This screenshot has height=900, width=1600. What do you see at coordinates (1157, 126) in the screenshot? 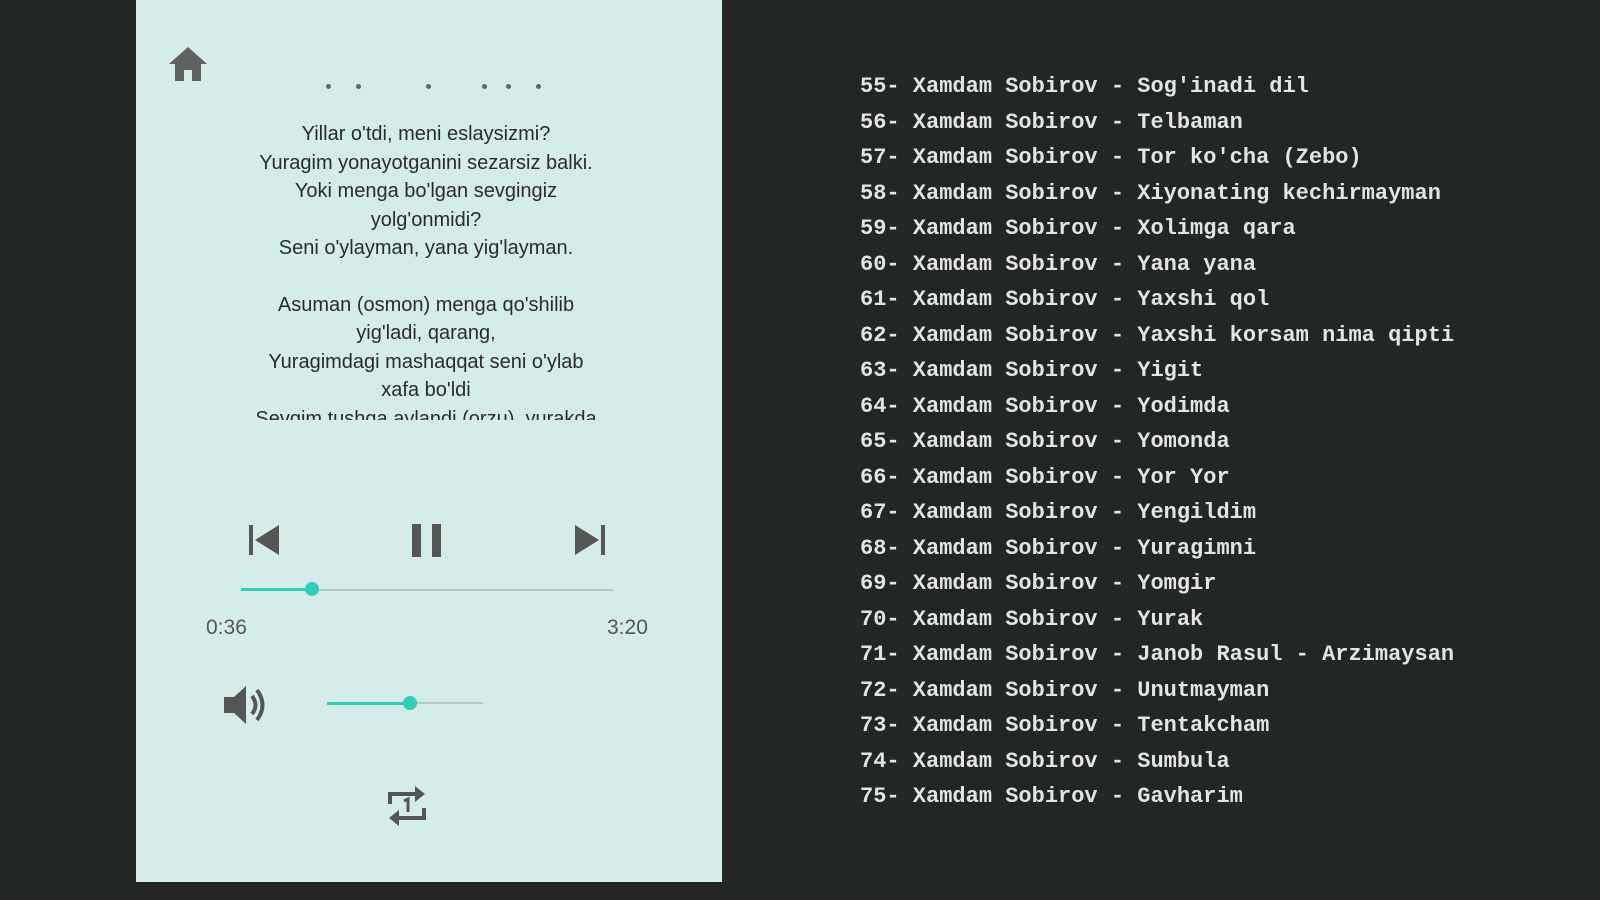
I see `playlist-item: 56- Xamdam Sobirov - Telbaman` at bounding box center [1157, 126].